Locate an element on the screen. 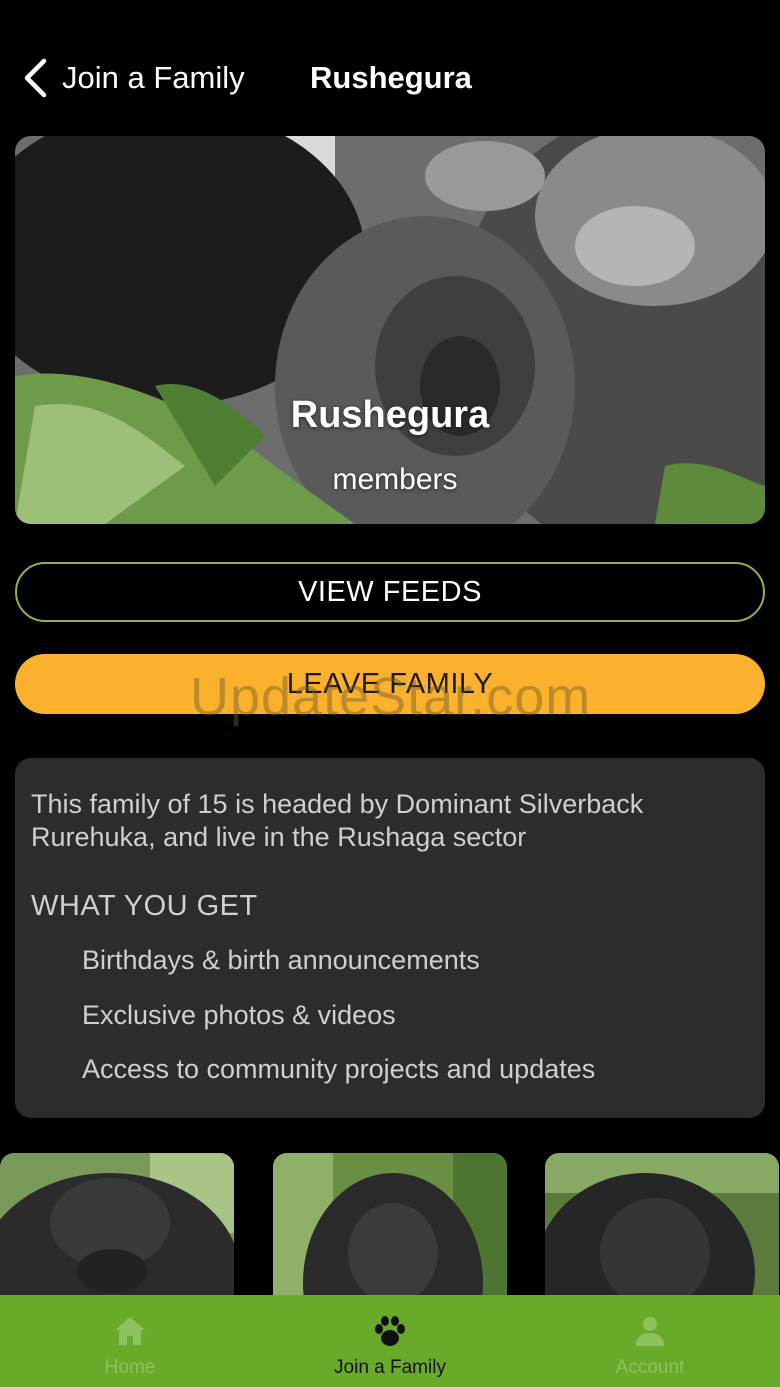  home-icon is located at coordinates (130, 1331).